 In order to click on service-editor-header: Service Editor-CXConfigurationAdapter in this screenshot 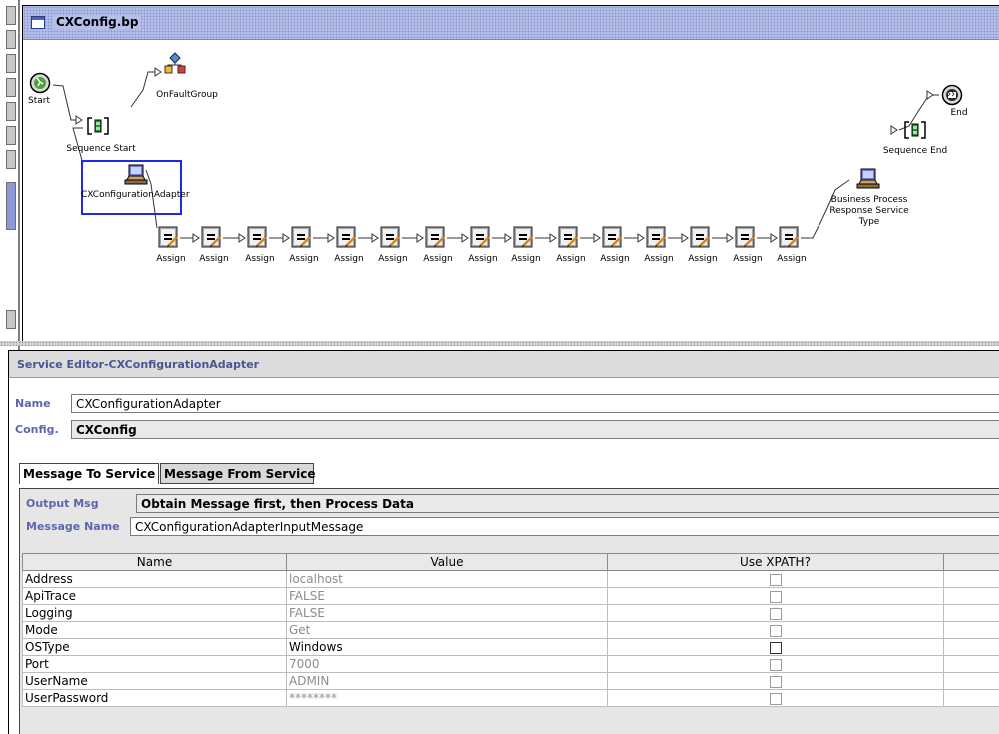, I will do `click(504, 364)`.